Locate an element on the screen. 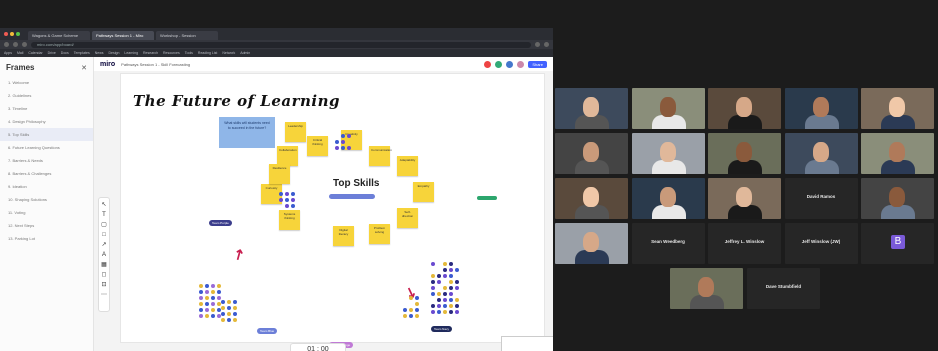 The width and height of the screenshot is (938, 351). sticky-note: Empathy is located at coordinates (423, 192).